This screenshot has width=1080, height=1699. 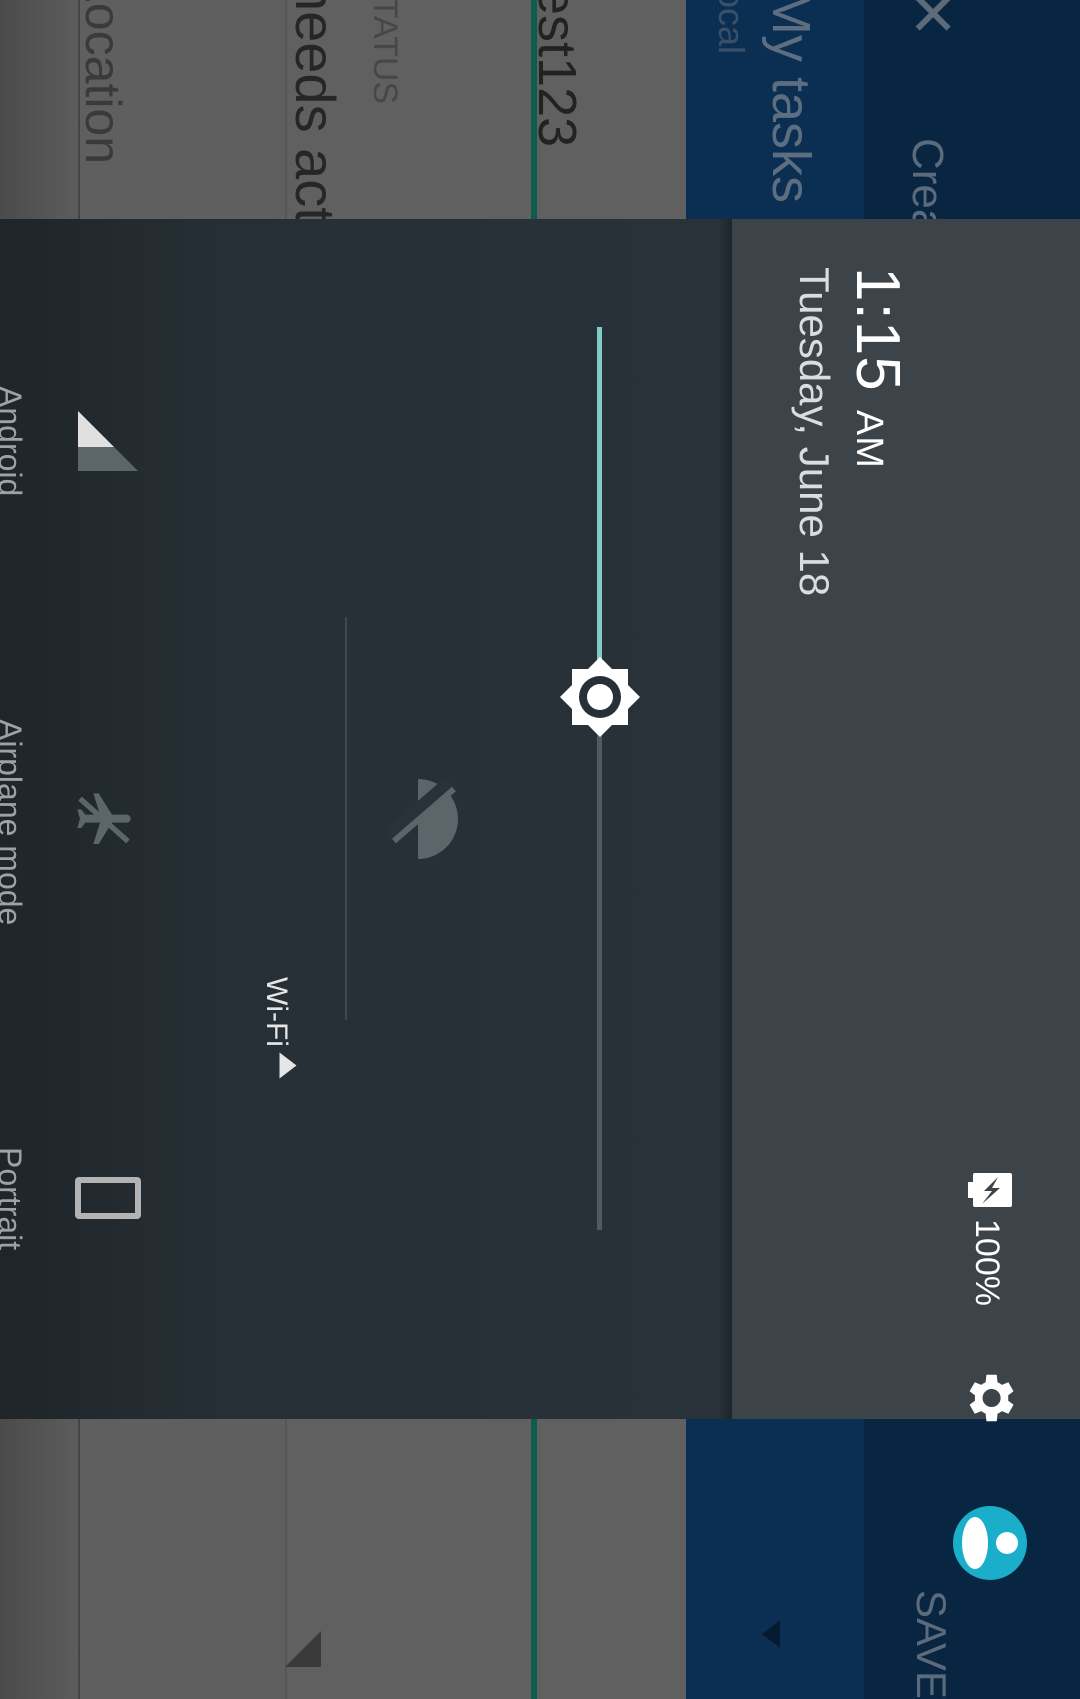 I want to click on gear-icon, so click(x=989, y=1398).